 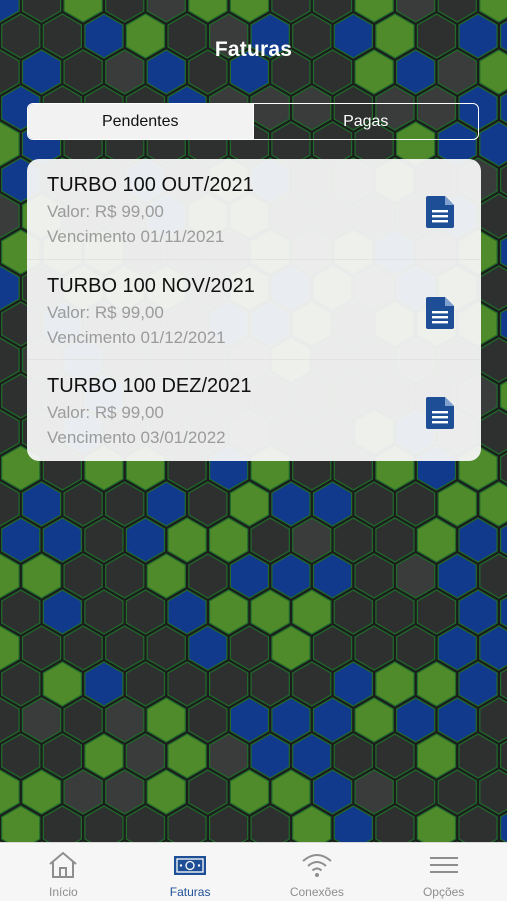 I want to click on tab-opcoes: Opções, so click(x=443, y=872).